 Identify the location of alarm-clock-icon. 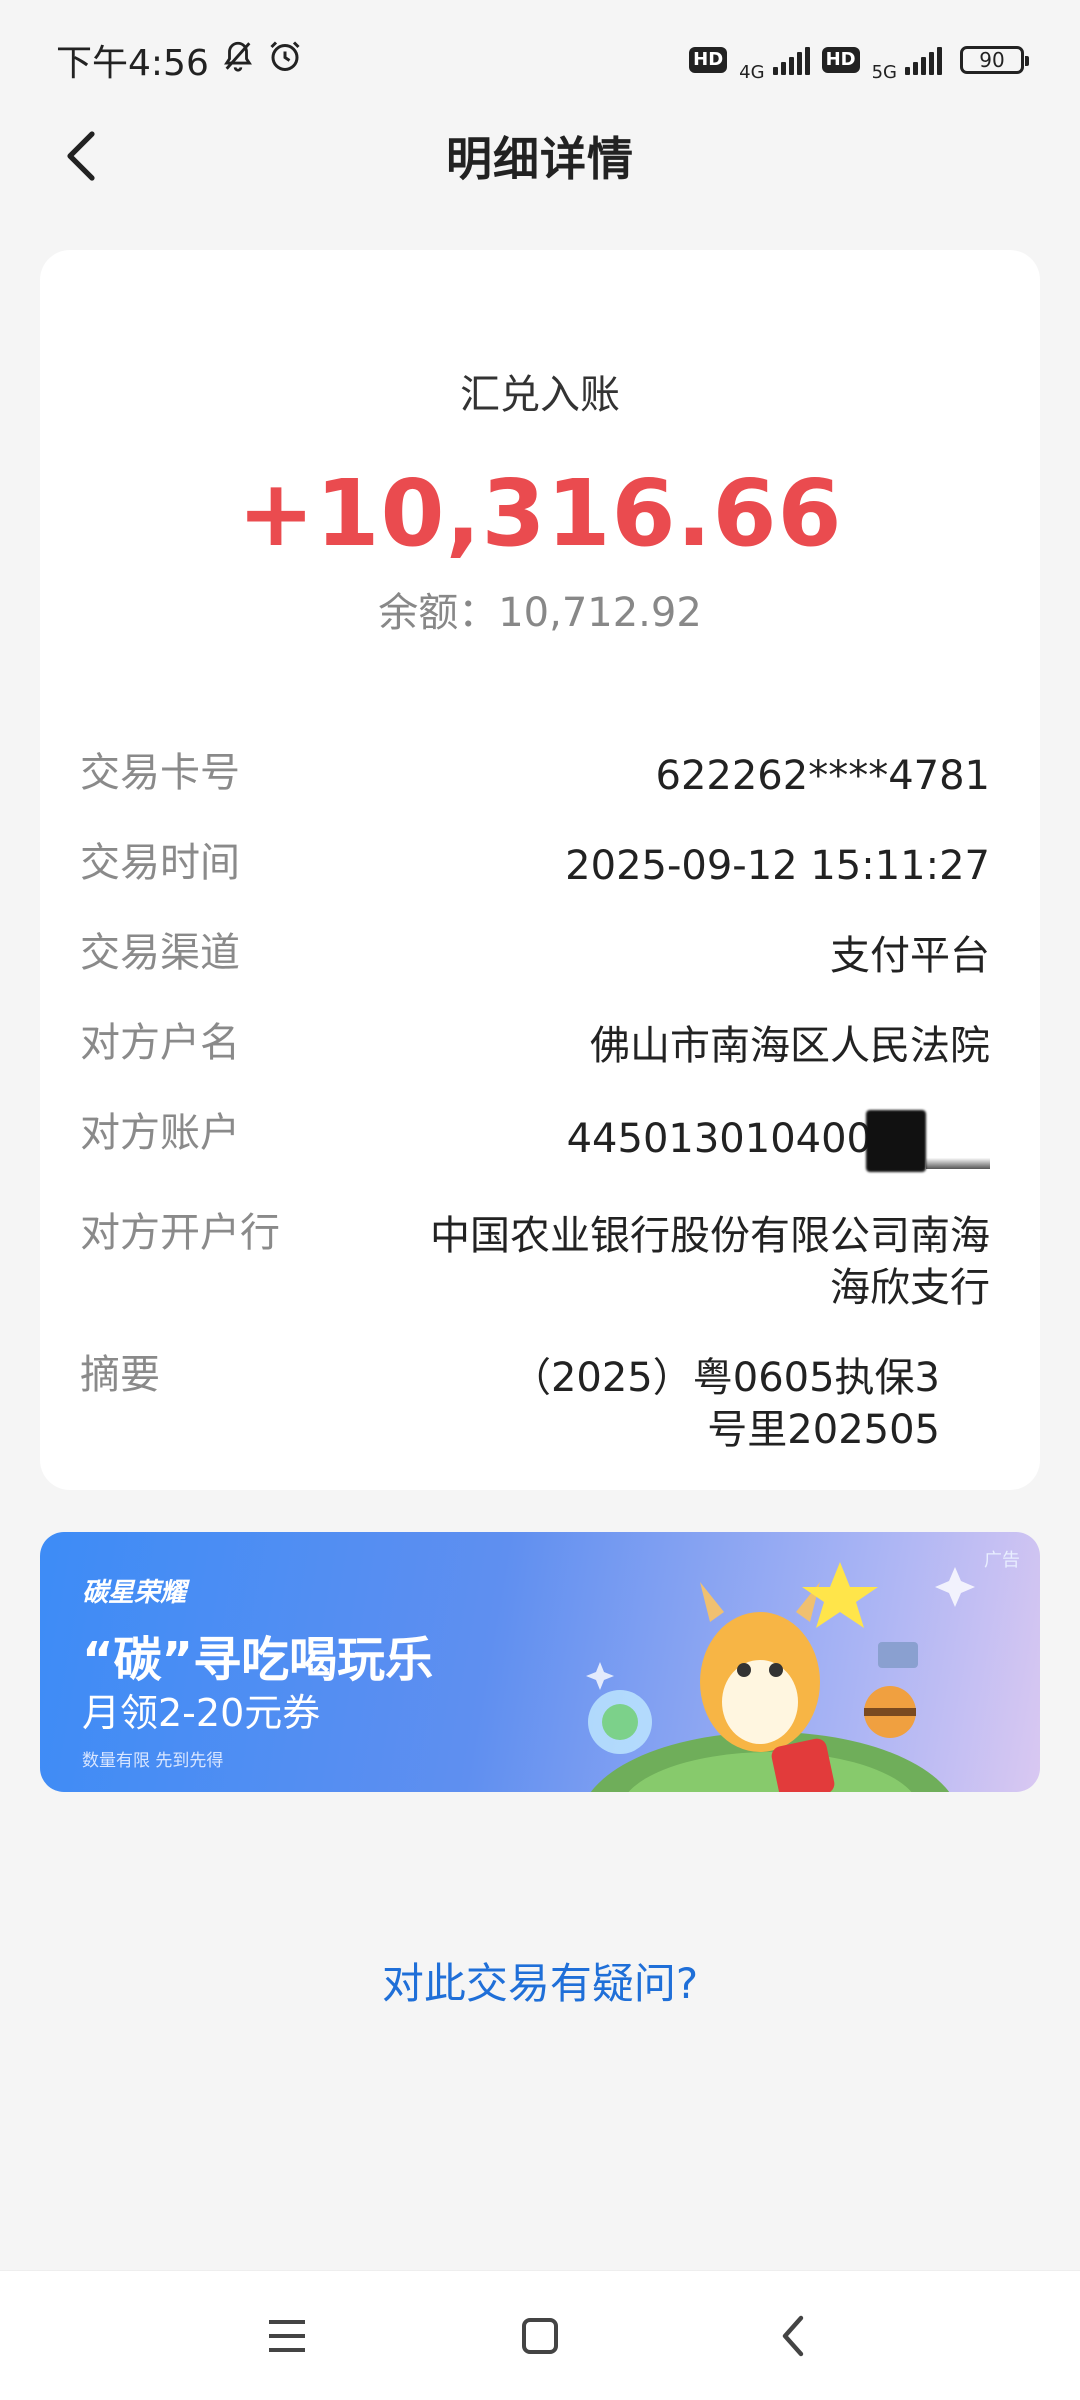
(285, 60).